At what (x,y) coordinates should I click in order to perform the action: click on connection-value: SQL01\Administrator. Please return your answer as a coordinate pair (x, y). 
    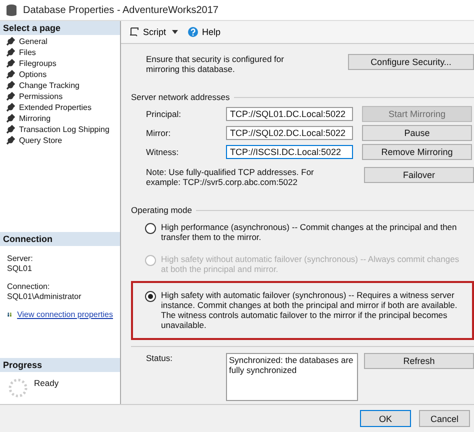
    Looking at the image, I should click on (44, 297).